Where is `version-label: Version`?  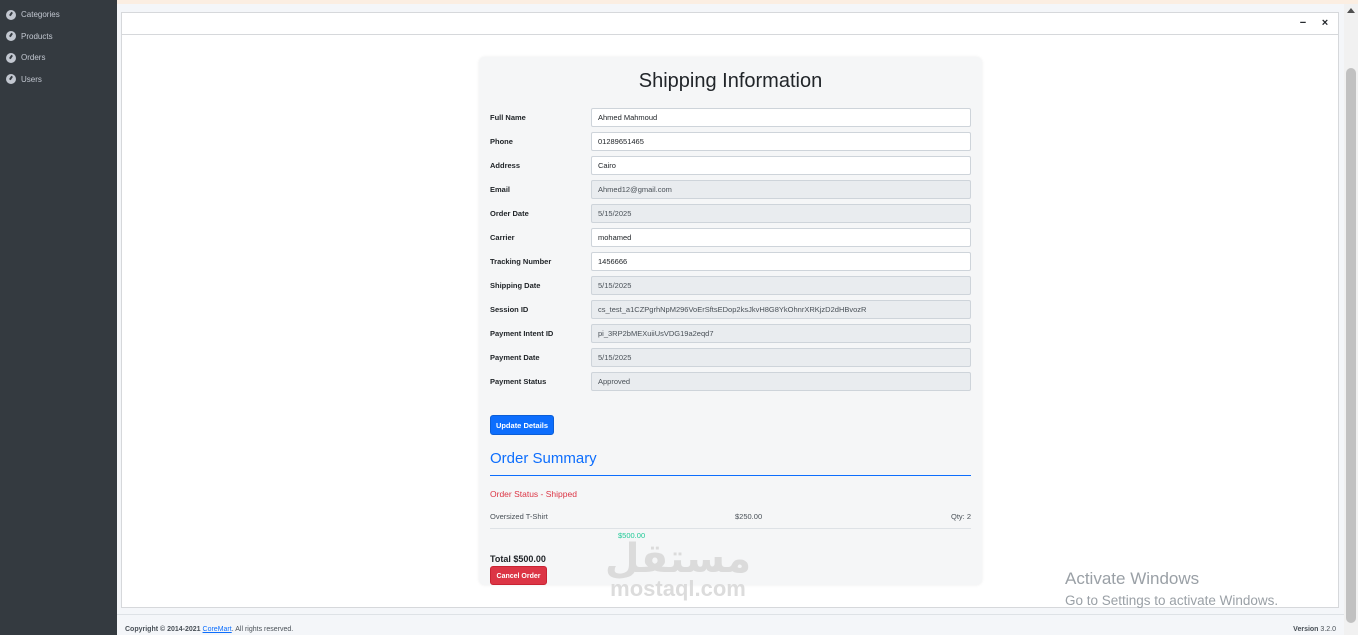
version-label: Version is located at coordinates (1306, 629).